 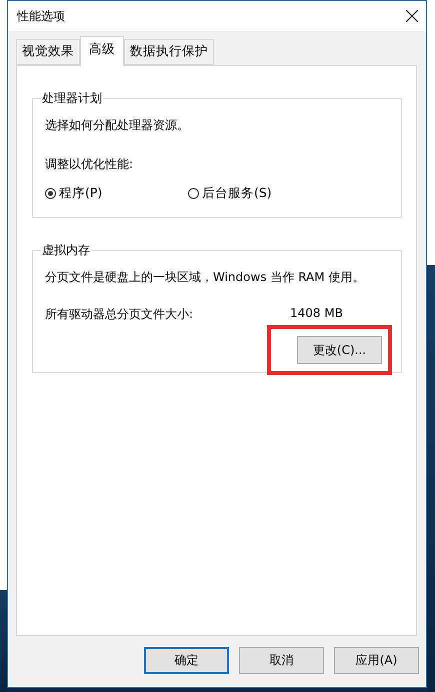 I want to click on radio-label: 程序(P), so click(x=80, y=193).